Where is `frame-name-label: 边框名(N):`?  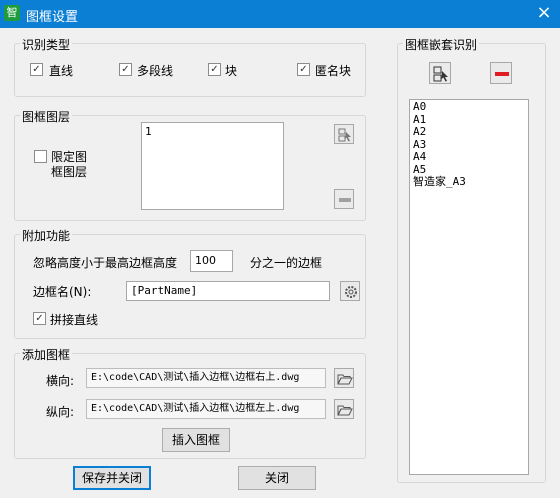 frame-name-label: 边框名(N): is located at coordinates (62, 292).